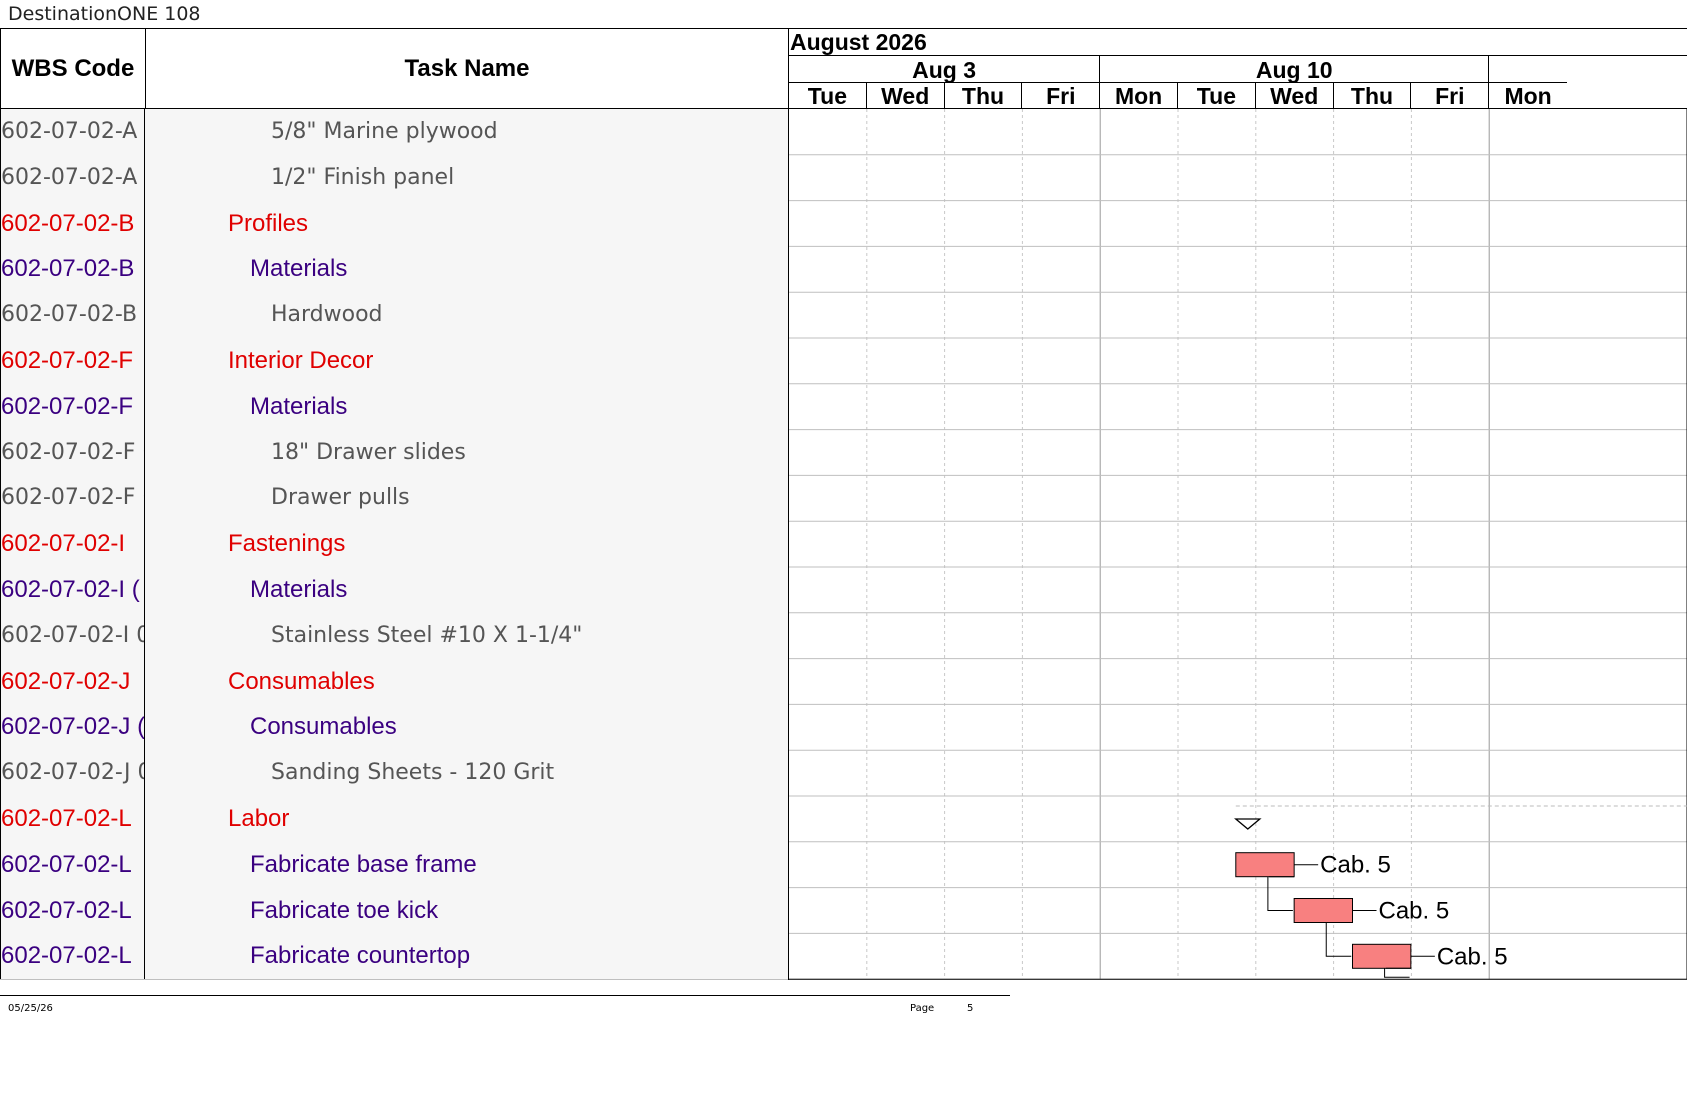 The width and height of the screenshot is (1687, 1097). What do you see at coordinates (394, 315) in the screenshot?
I see `task-row: 602-07-02-B 0 Hardwood` at bounding box center [394, 315].